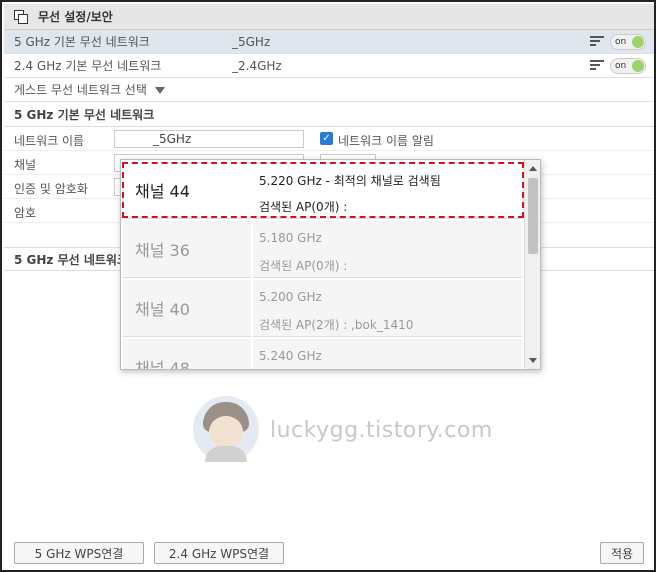  Describe the element at coordinates (172, 139) in the screenshot. I see `network-name-value: _5GHz` at that location.